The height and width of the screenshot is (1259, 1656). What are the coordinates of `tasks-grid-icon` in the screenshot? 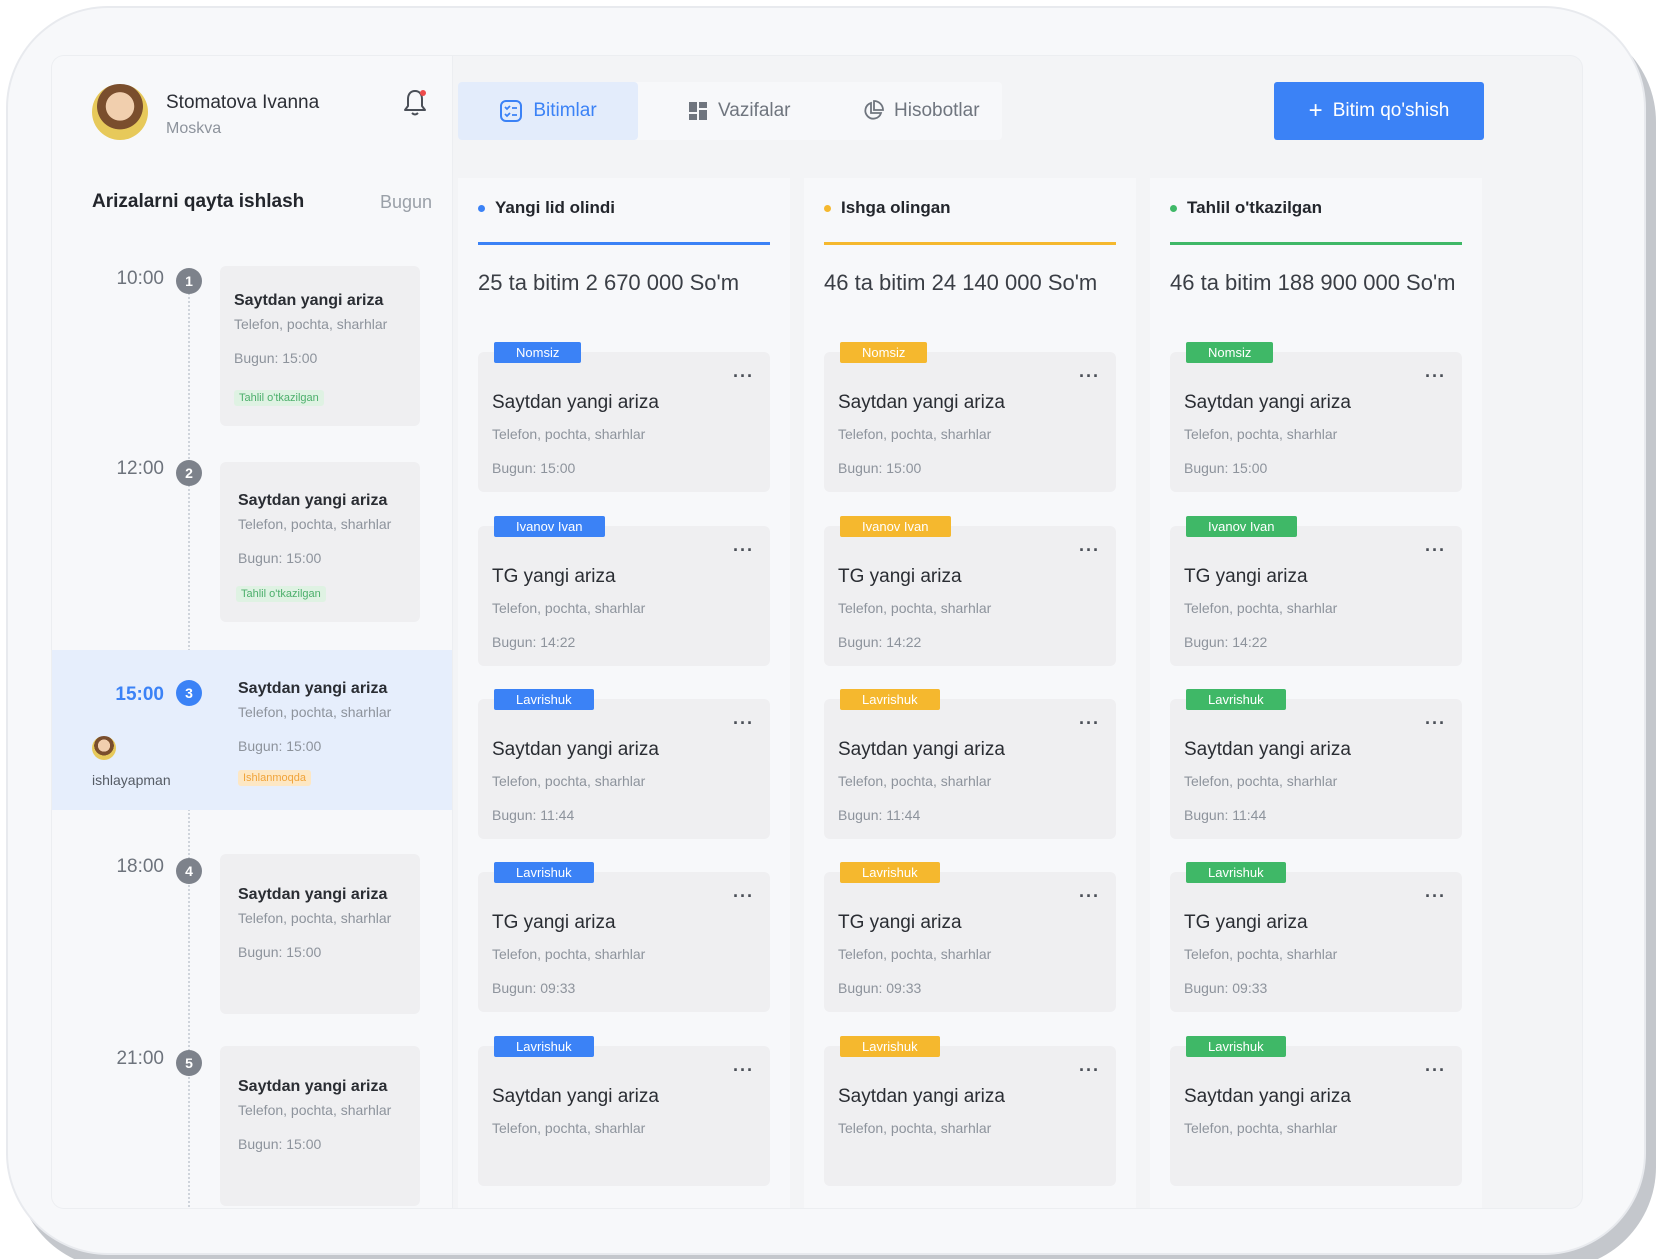 It's located at (698, 111).